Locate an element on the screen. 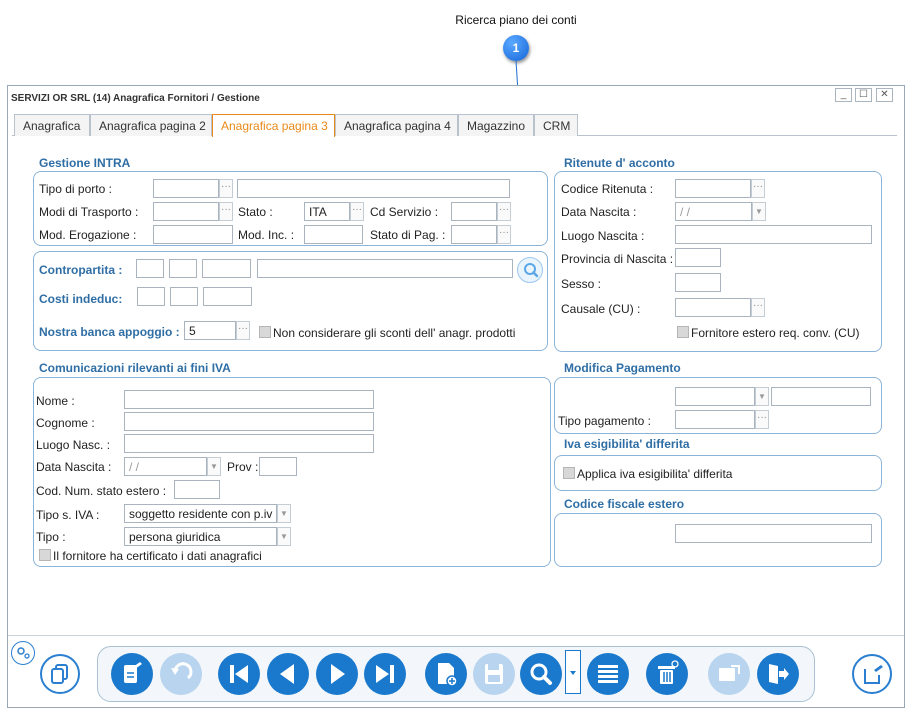 The width and height of the screenshot is (914, 715). exit-icon is located at coordinates (779, 674).